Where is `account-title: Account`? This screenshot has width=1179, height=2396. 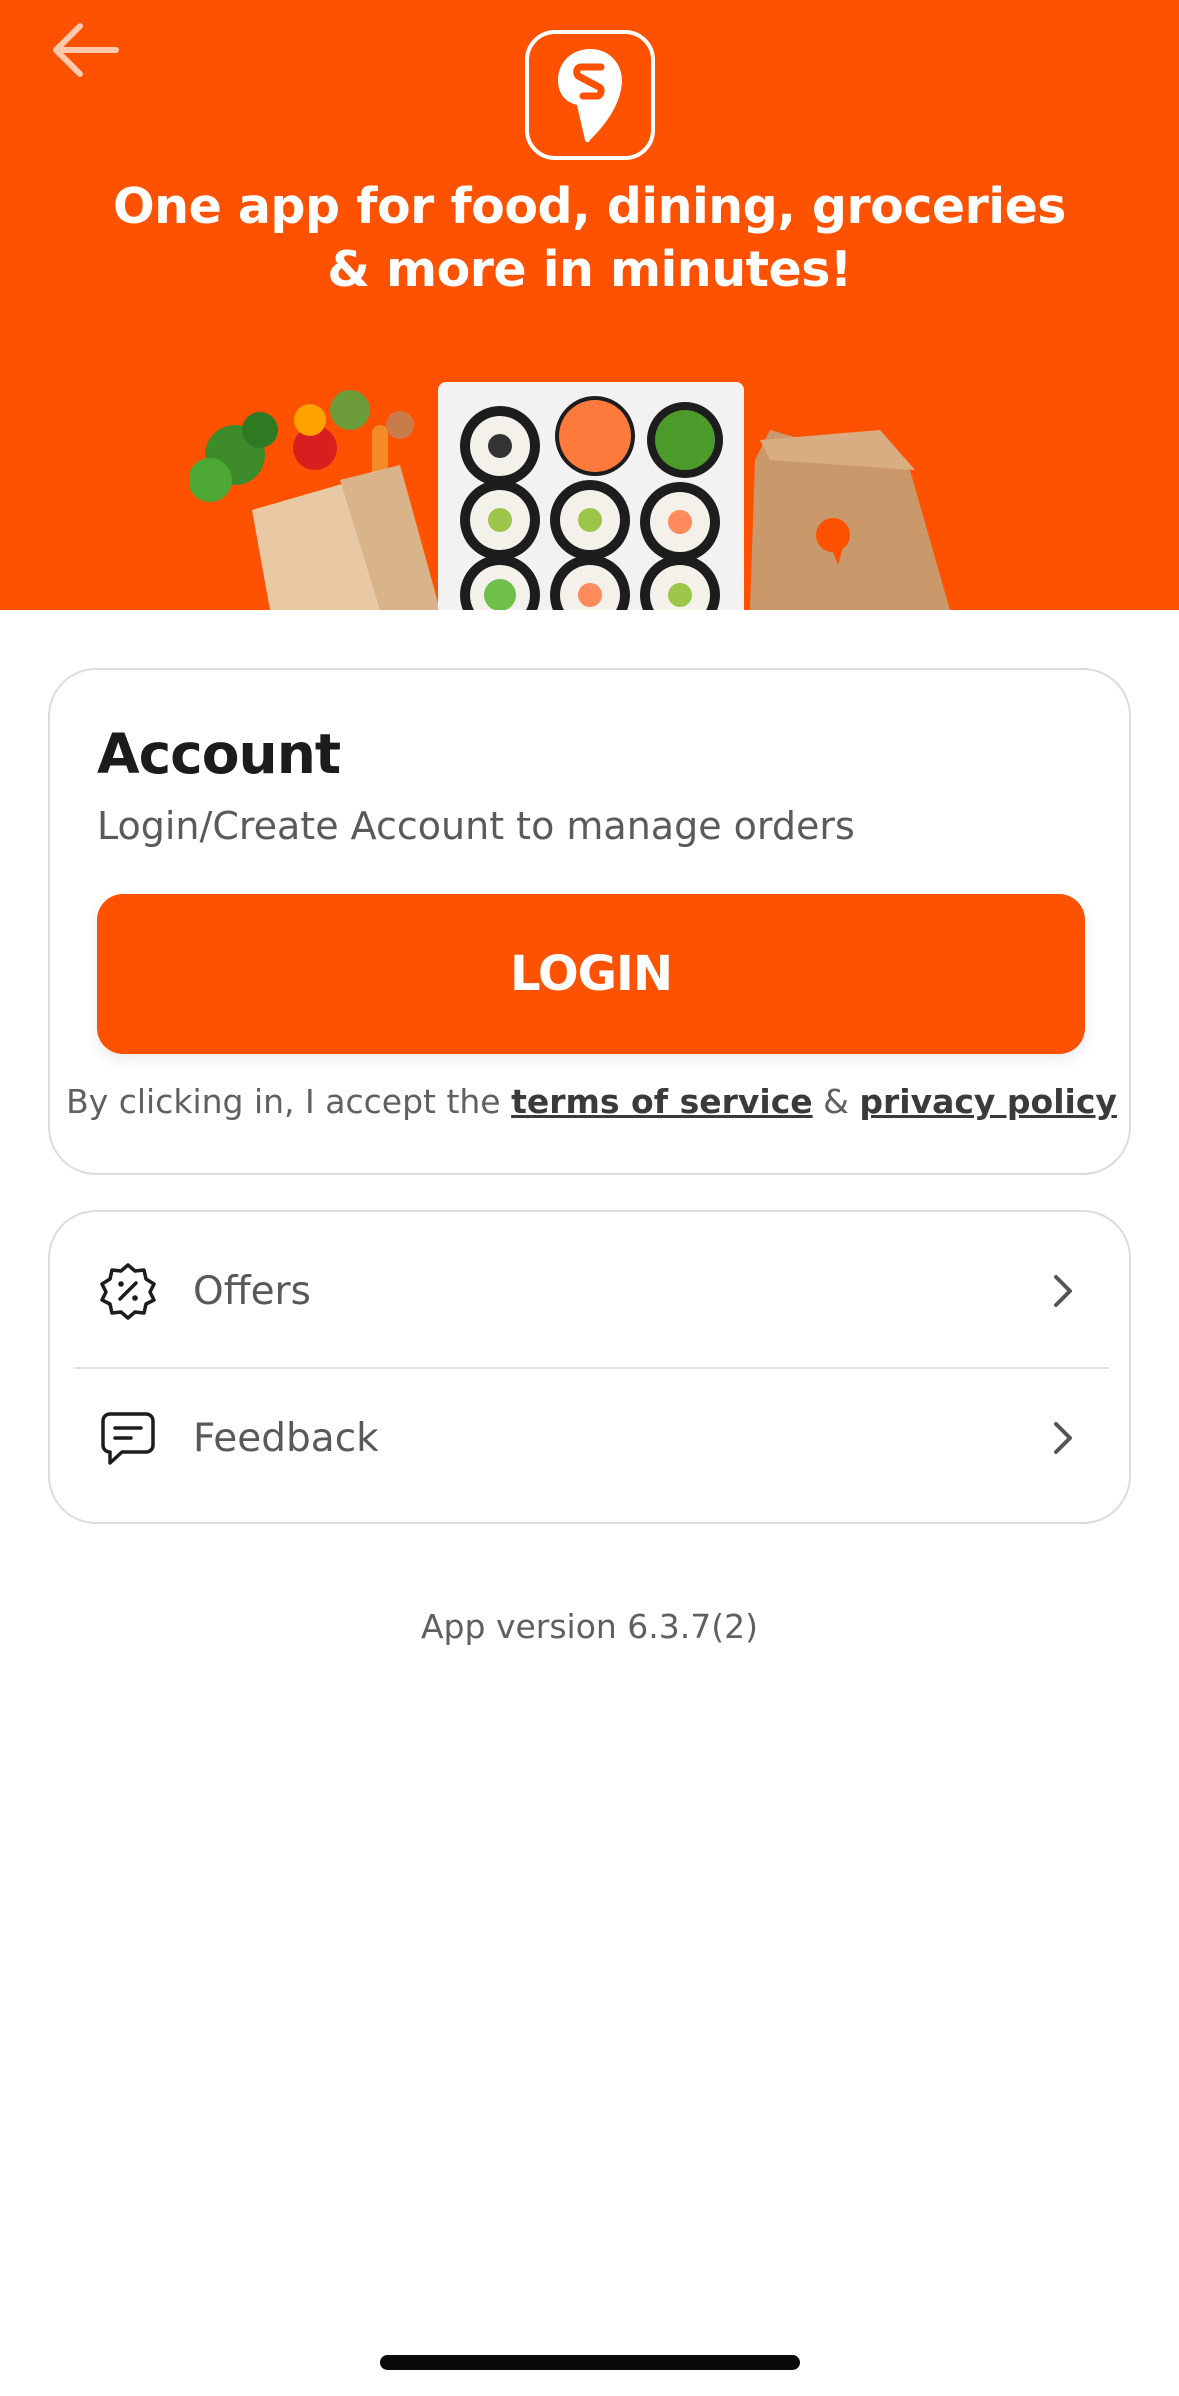
account-title: Account is located at coordinates (219, 754).